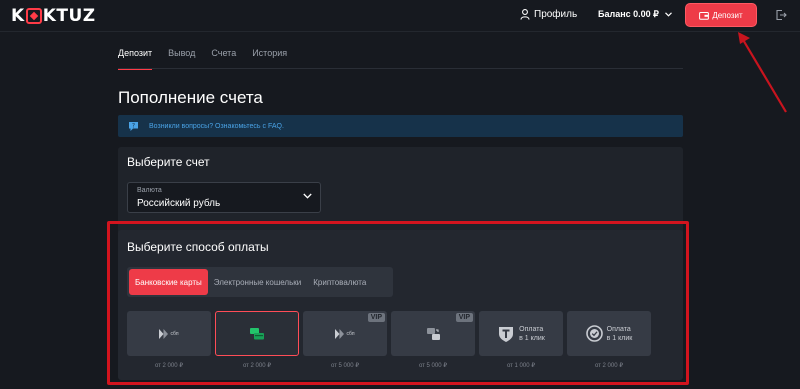  I want to click on account-card-title: Выберите счет, so click(168, 162).